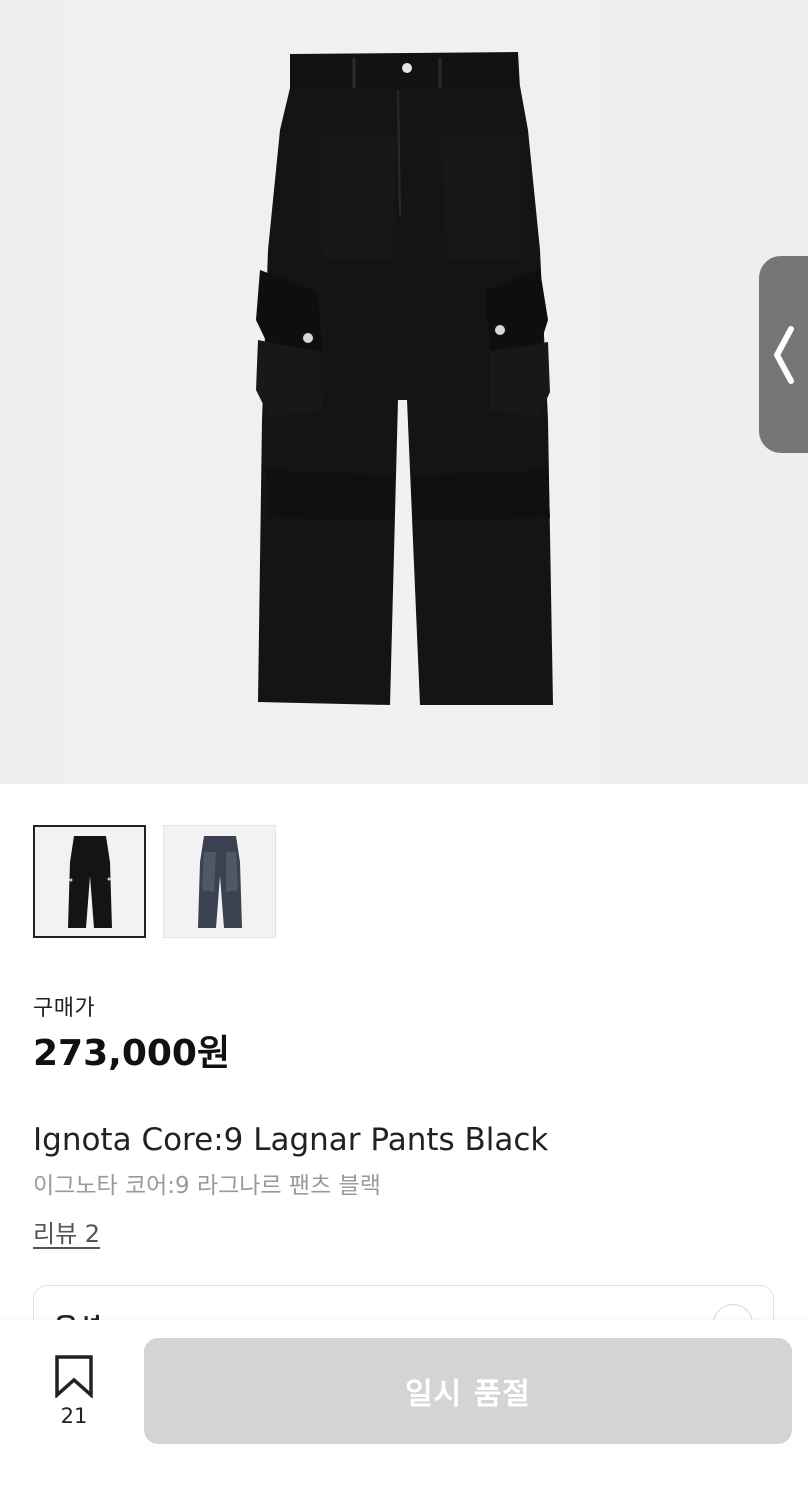 This screenshot has height=1500, width=808. Describe the element at coordinates (468, 1391) in the screenshot. I see `soldout-button: 일시 품절` at that location.